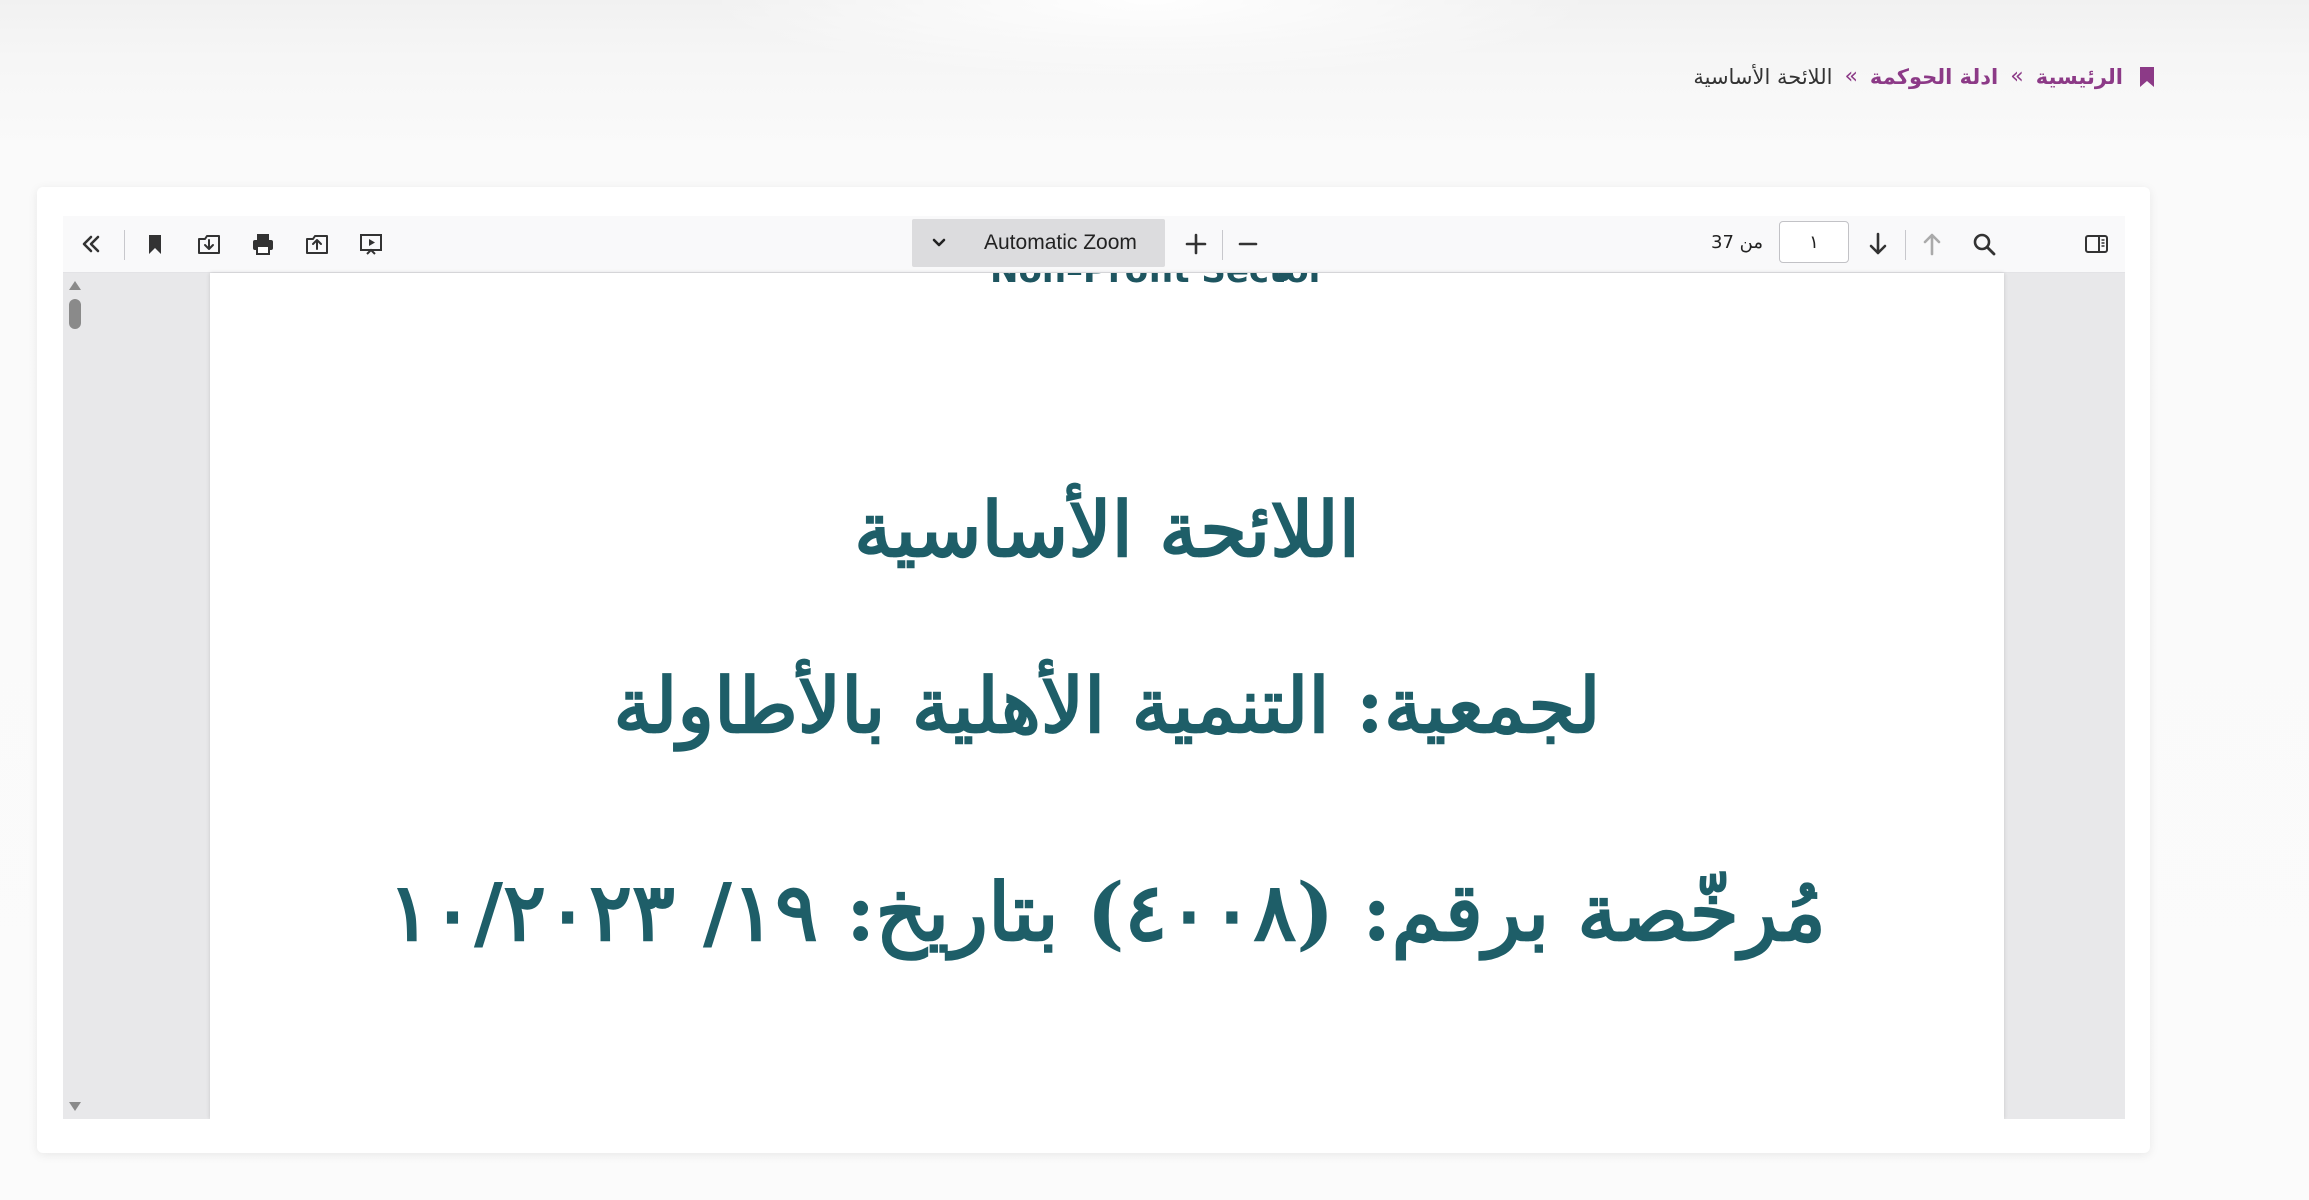  Describe the element at coordinates (1763, 76) in the screenshot. I see `breadcrumb-current: اللائحة الأساسية` at that location.